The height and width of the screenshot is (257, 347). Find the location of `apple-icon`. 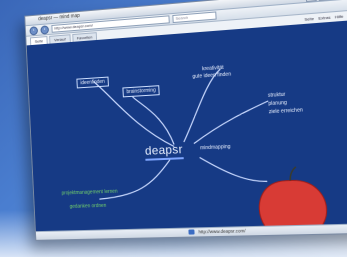

apple-icon is located at coordinates (292, 199).